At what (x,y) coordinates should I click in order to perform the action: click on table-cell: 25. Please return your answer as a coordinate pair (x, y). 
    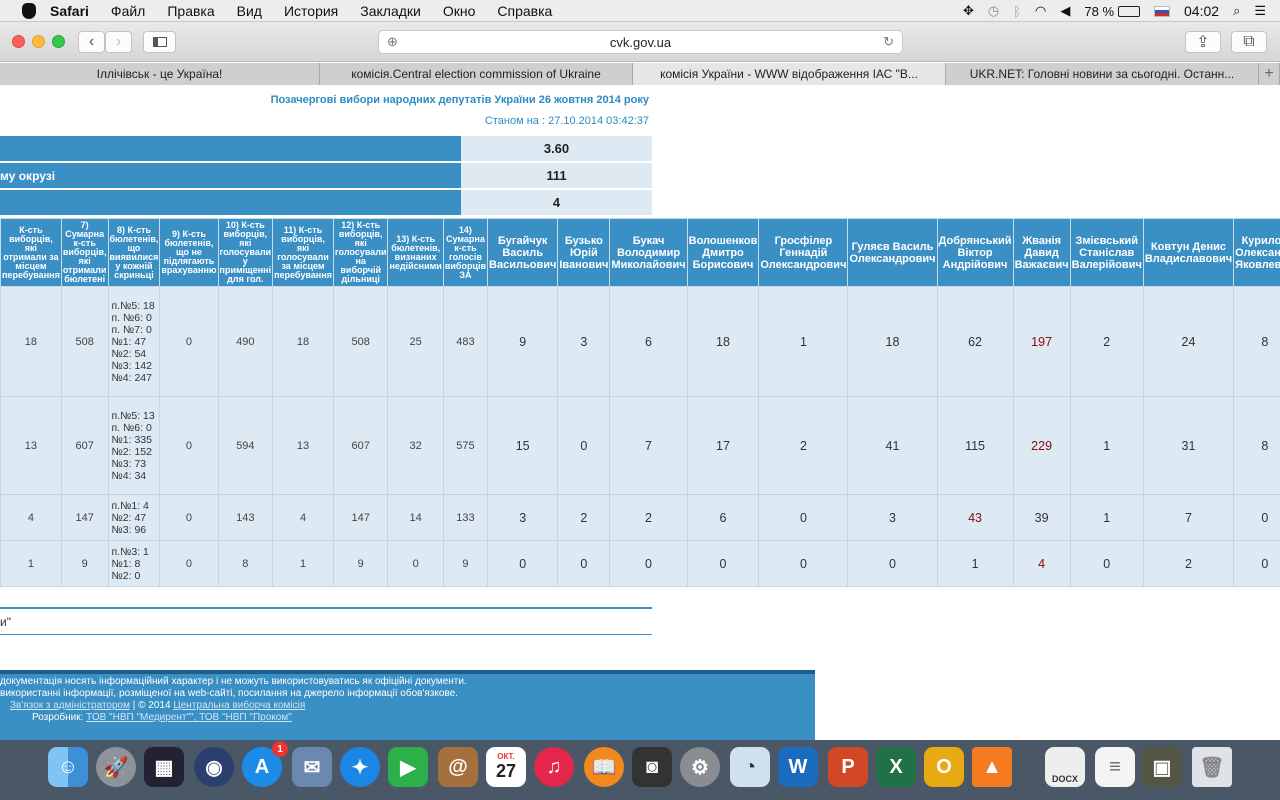
    Looking at the image, I should click on (415, 341).